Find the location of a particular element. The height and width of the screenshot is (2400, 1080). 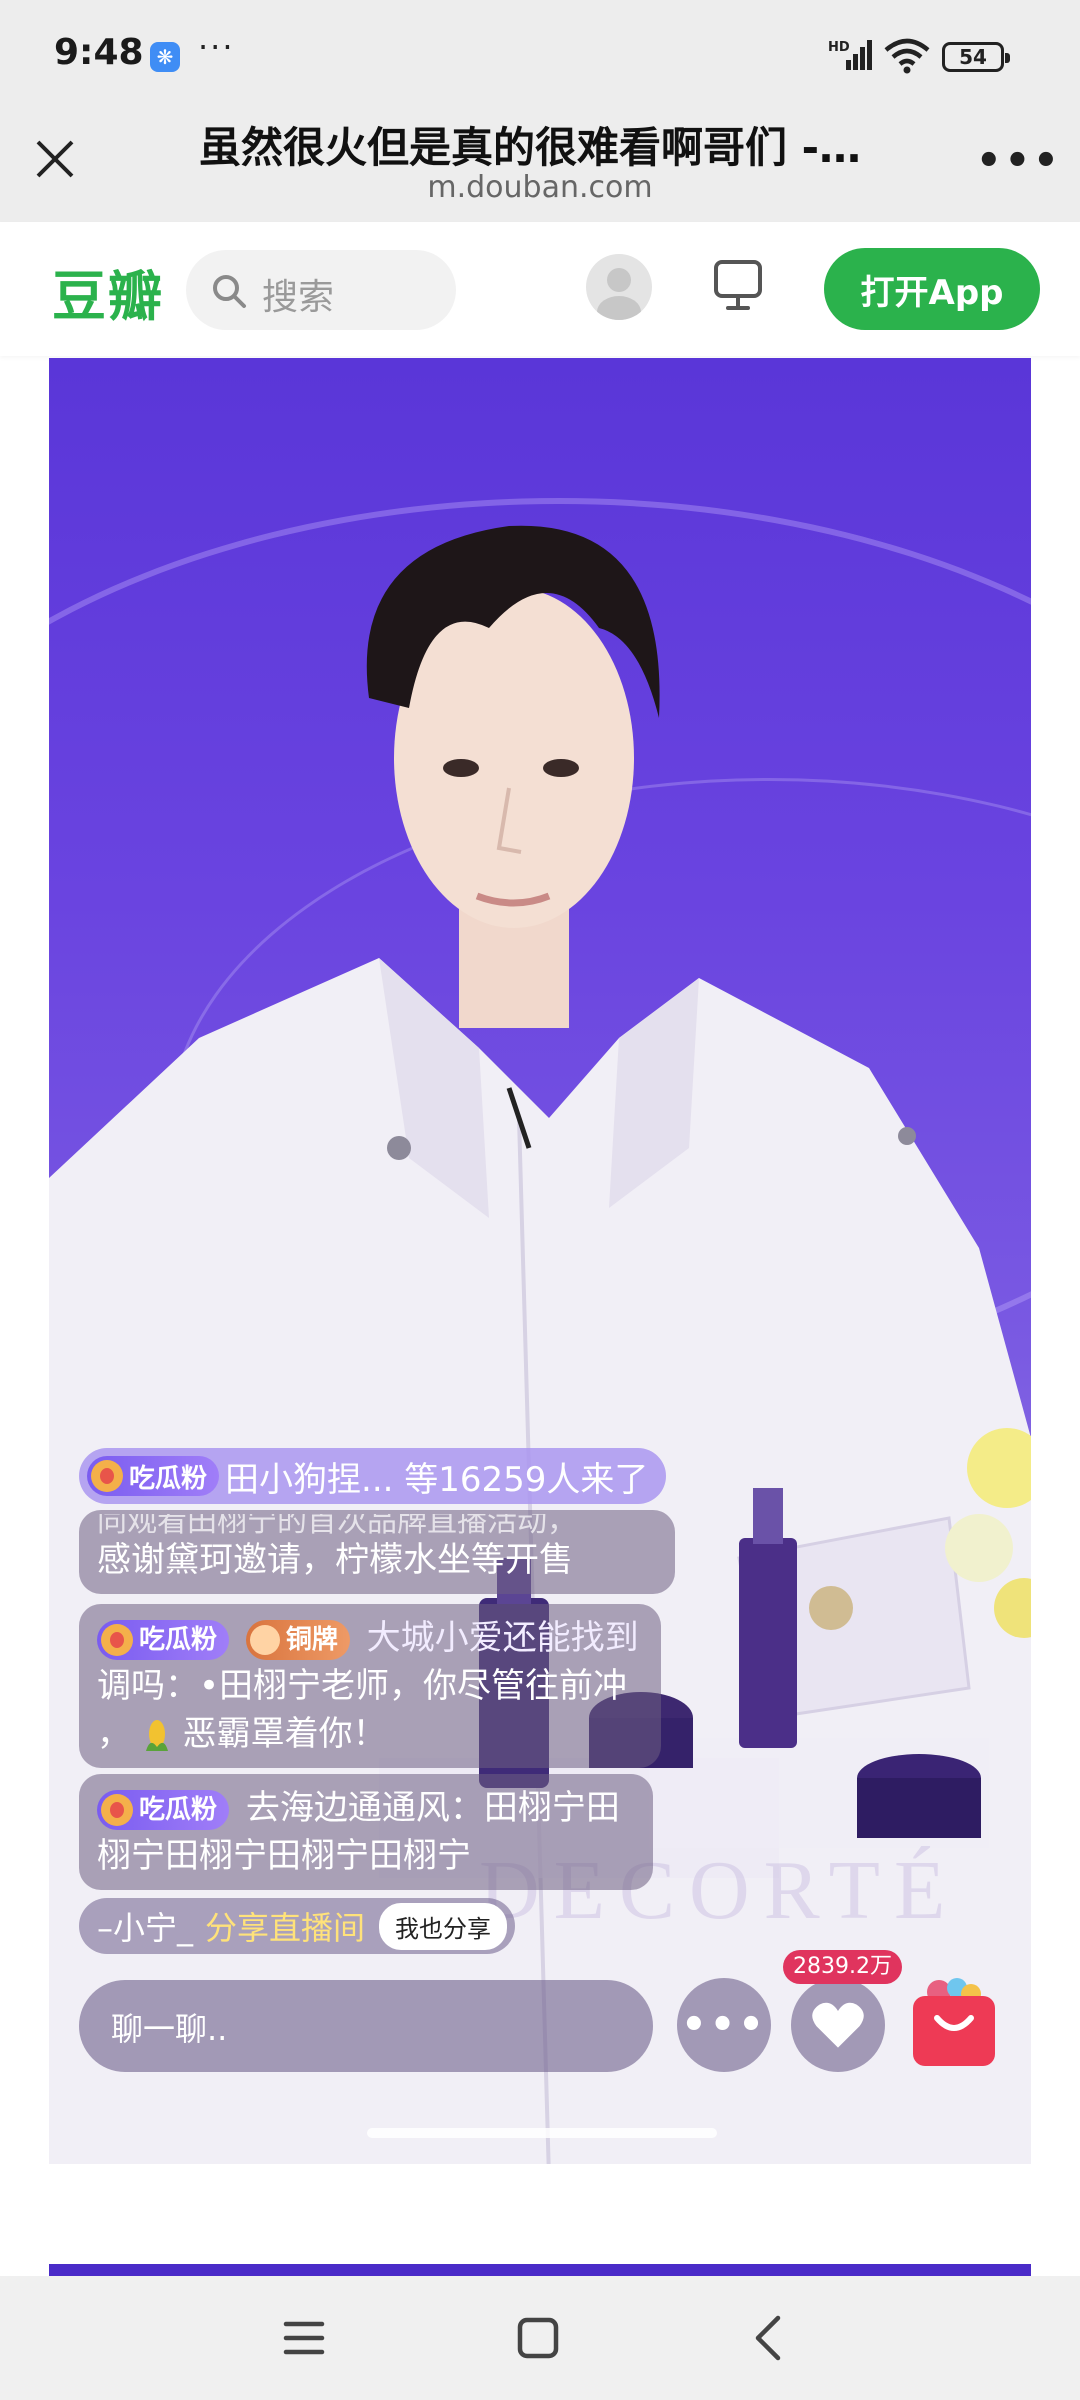

douban-logo: 豆瓣 is located at coordinates (108, 291).